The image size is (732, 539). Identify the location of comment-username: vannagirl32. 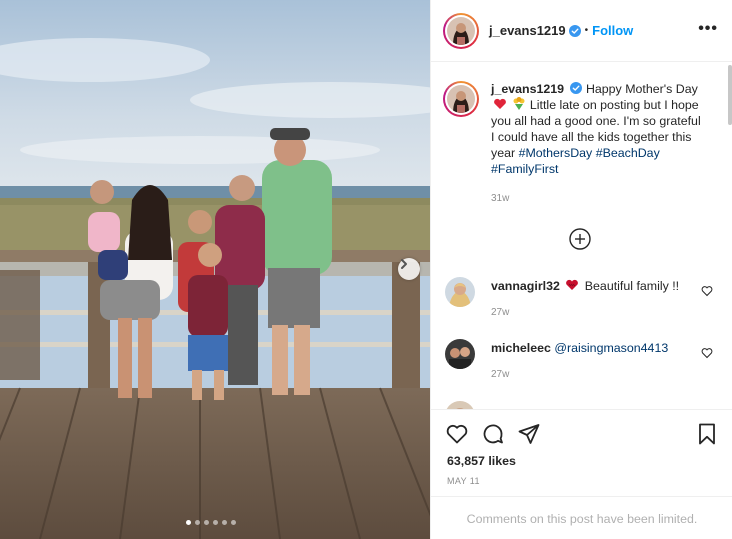
(525, 286).